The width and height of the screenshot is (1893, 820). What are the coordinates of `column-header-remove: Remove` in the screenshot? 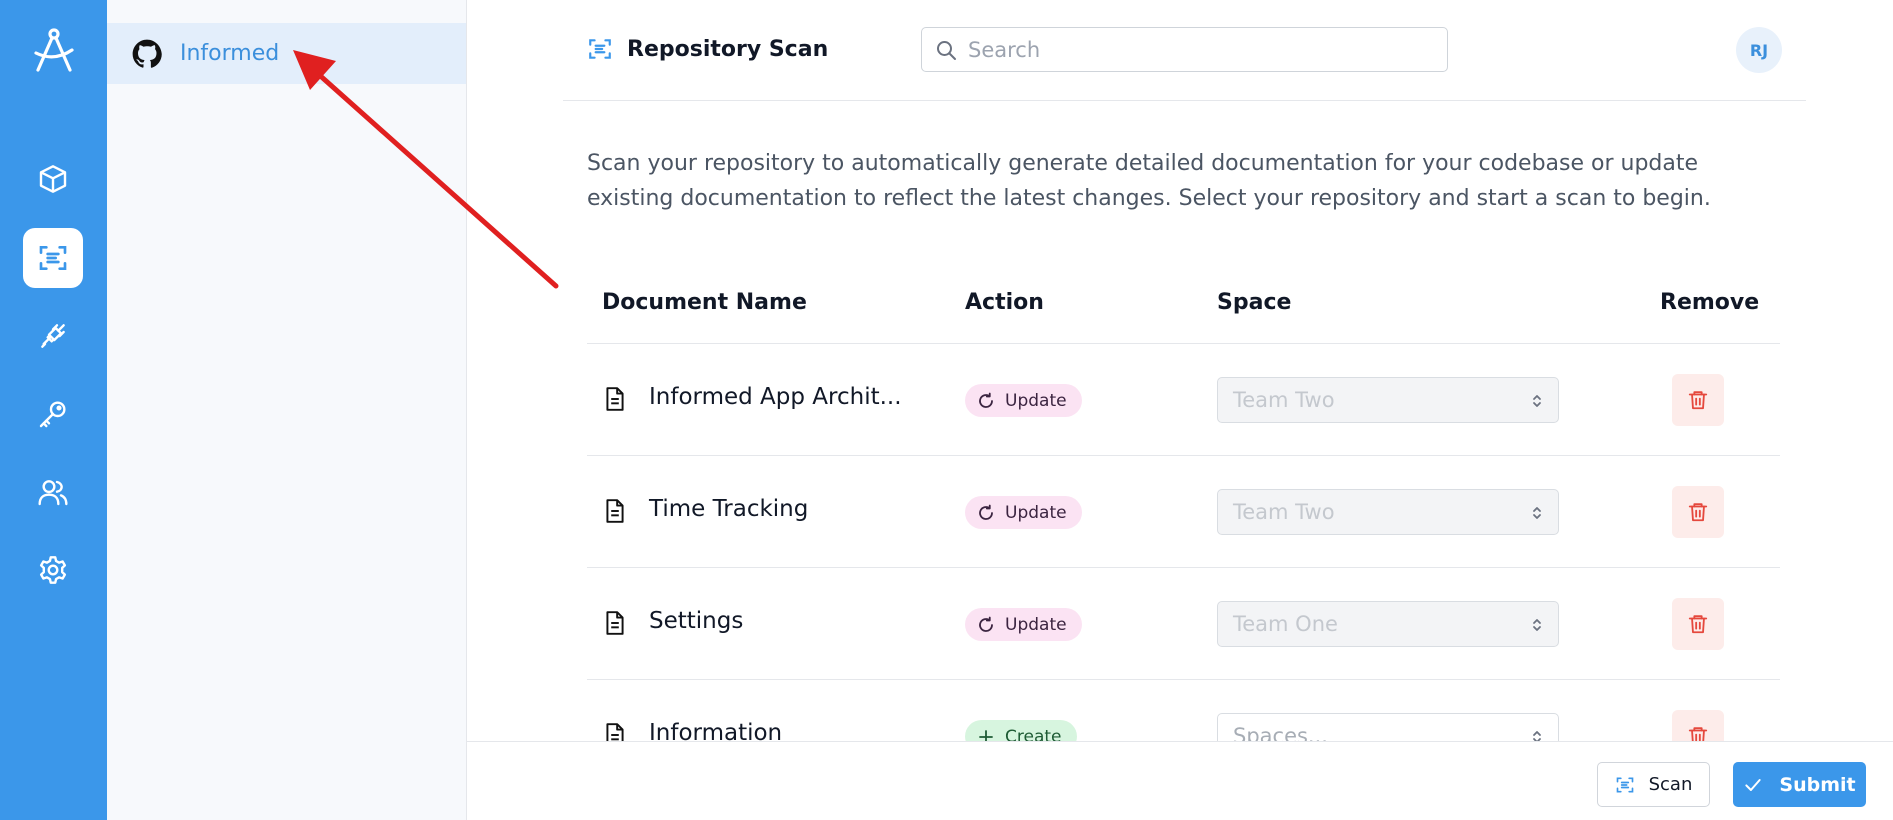 It's located at (1710, 302).